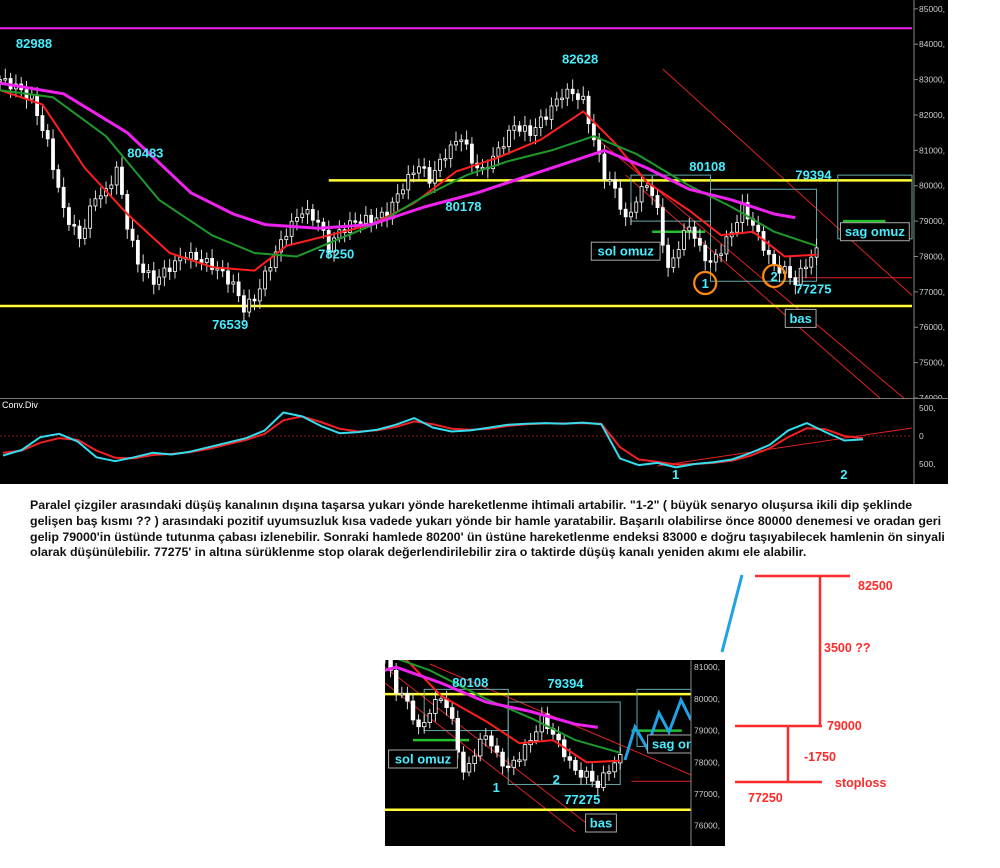 The height and width of the screenshot is (868, 1000). I want to click on oscillator-chart: Conv.Div 1 2 500, 0 500,, so click(474, 441).